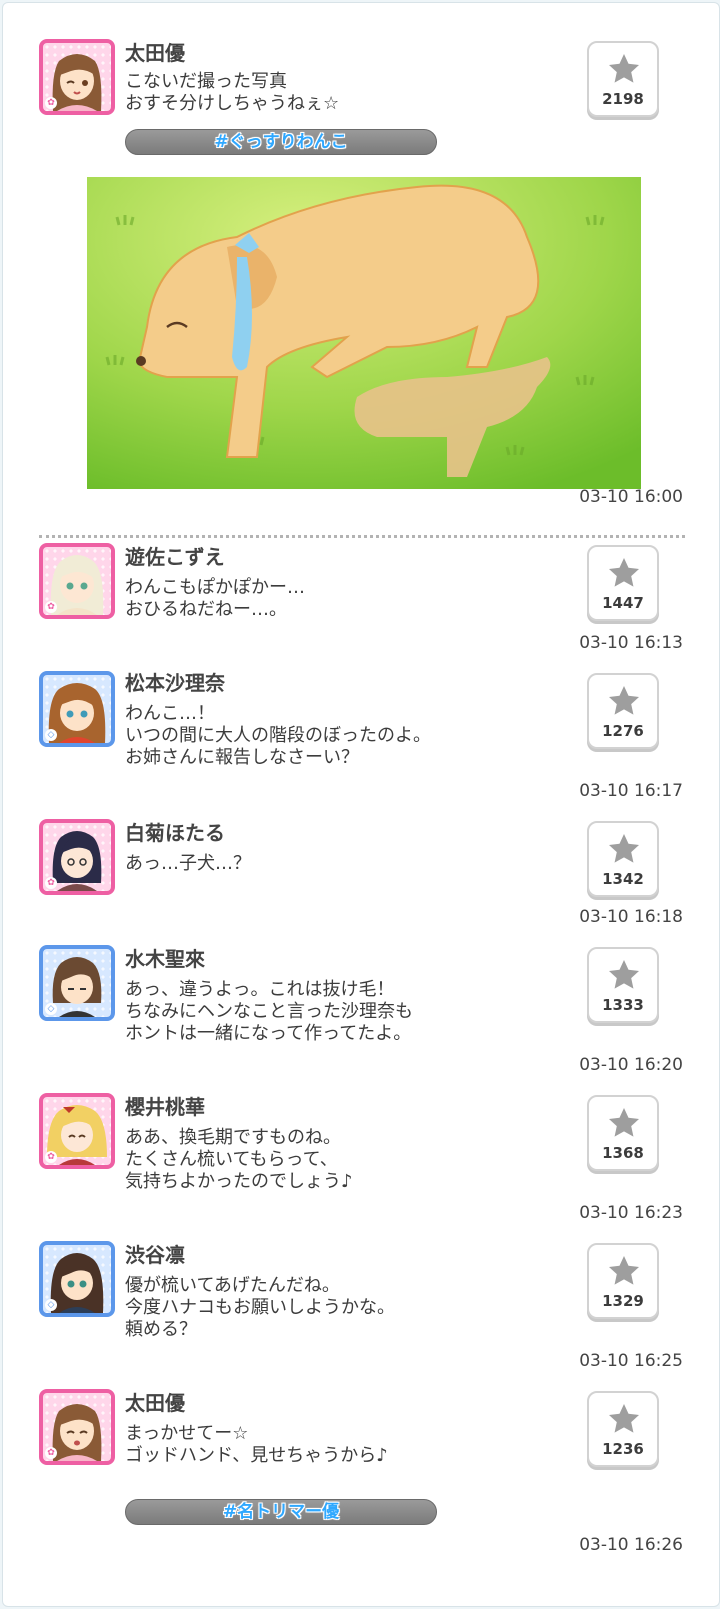 The height and width of the screenshot is (1609, 720). I want to click on post-time: 03-10 16:17, so click(631, 791).